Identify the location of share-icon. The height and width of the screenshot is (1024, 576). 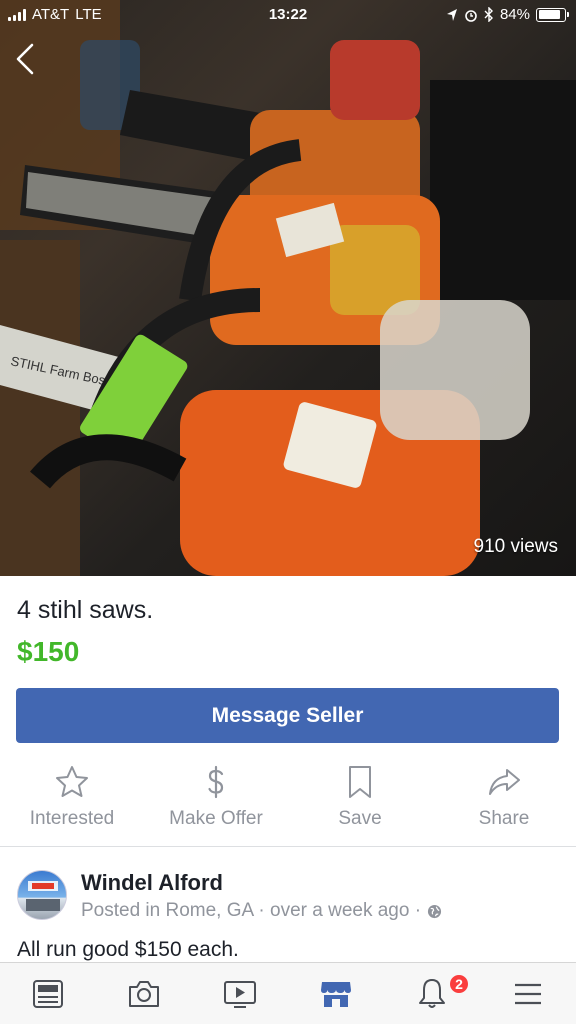
(504, 782).